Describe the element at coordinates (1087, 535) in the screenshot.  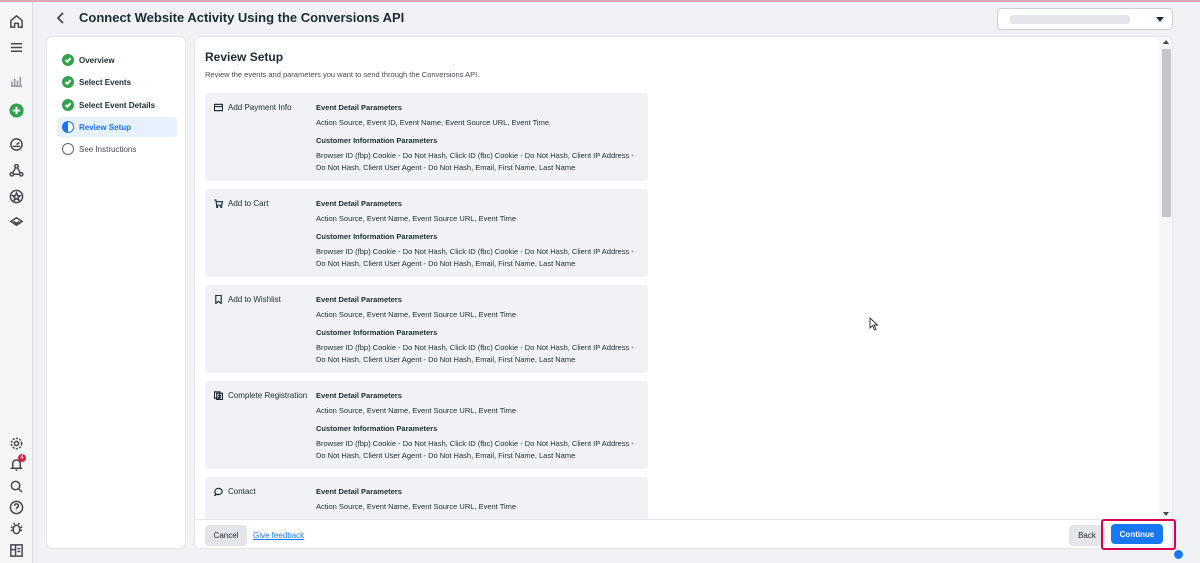
I see `back-button: Back` at that location.